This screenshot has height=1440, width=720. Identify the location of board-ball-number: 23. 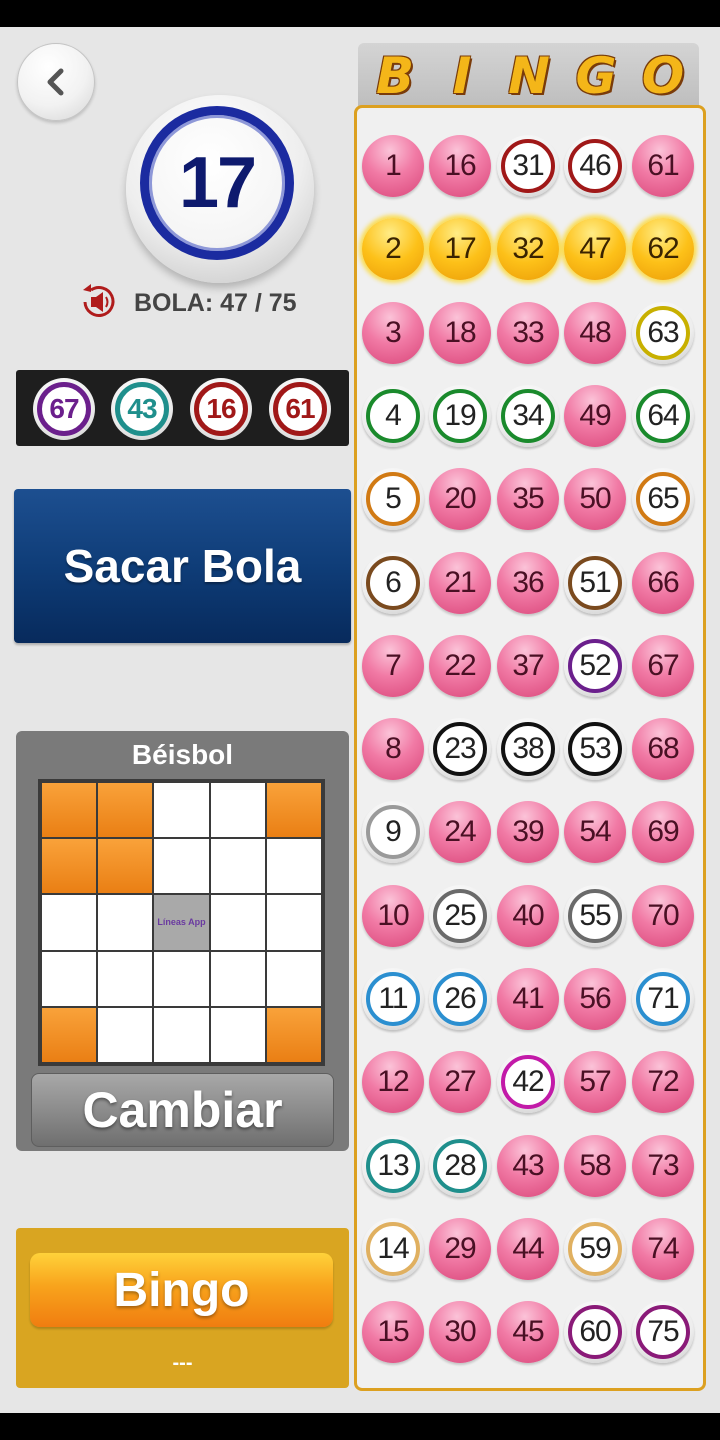
(460, 749).